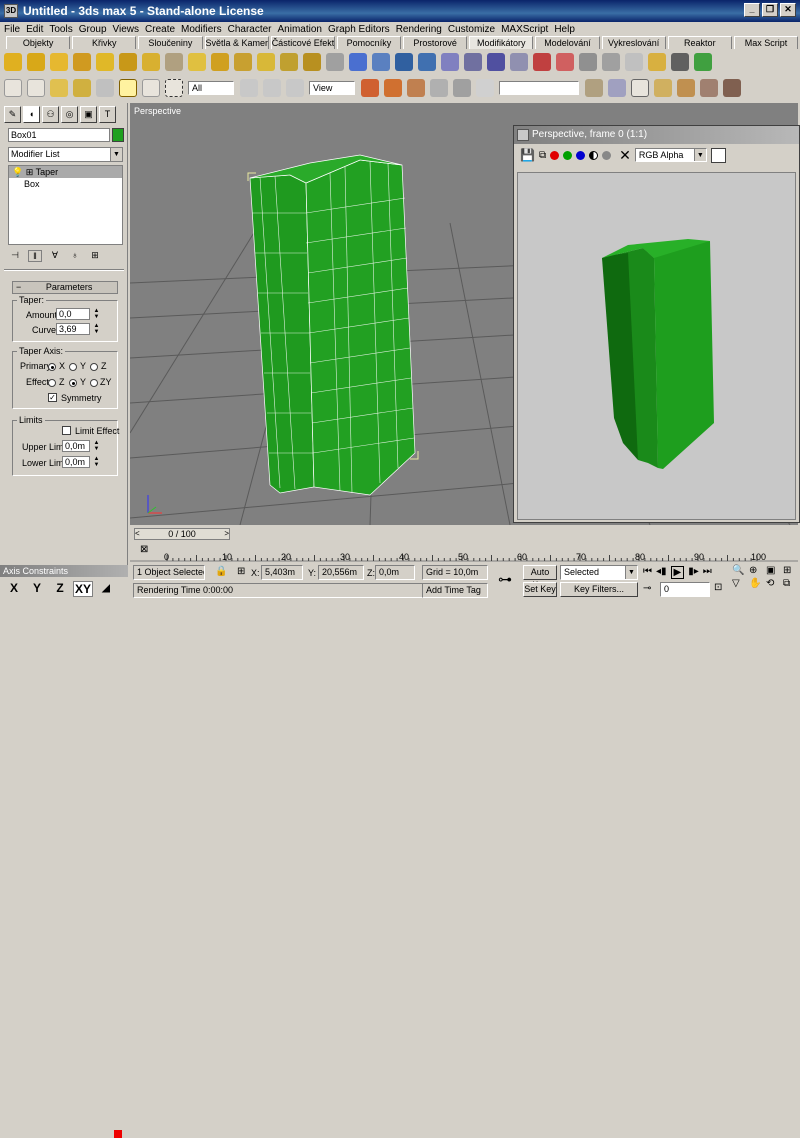  I want to click on key-mode-dropdown: Selected ▼, so click(599, 572).